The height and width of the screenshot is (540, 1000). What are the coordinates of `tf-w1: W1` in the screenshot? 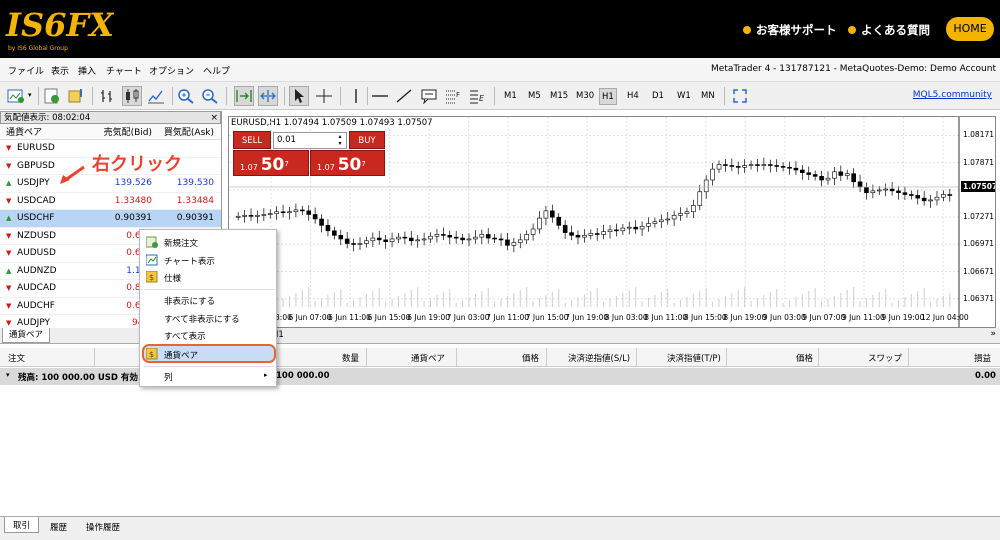 It's located at (684, 96).